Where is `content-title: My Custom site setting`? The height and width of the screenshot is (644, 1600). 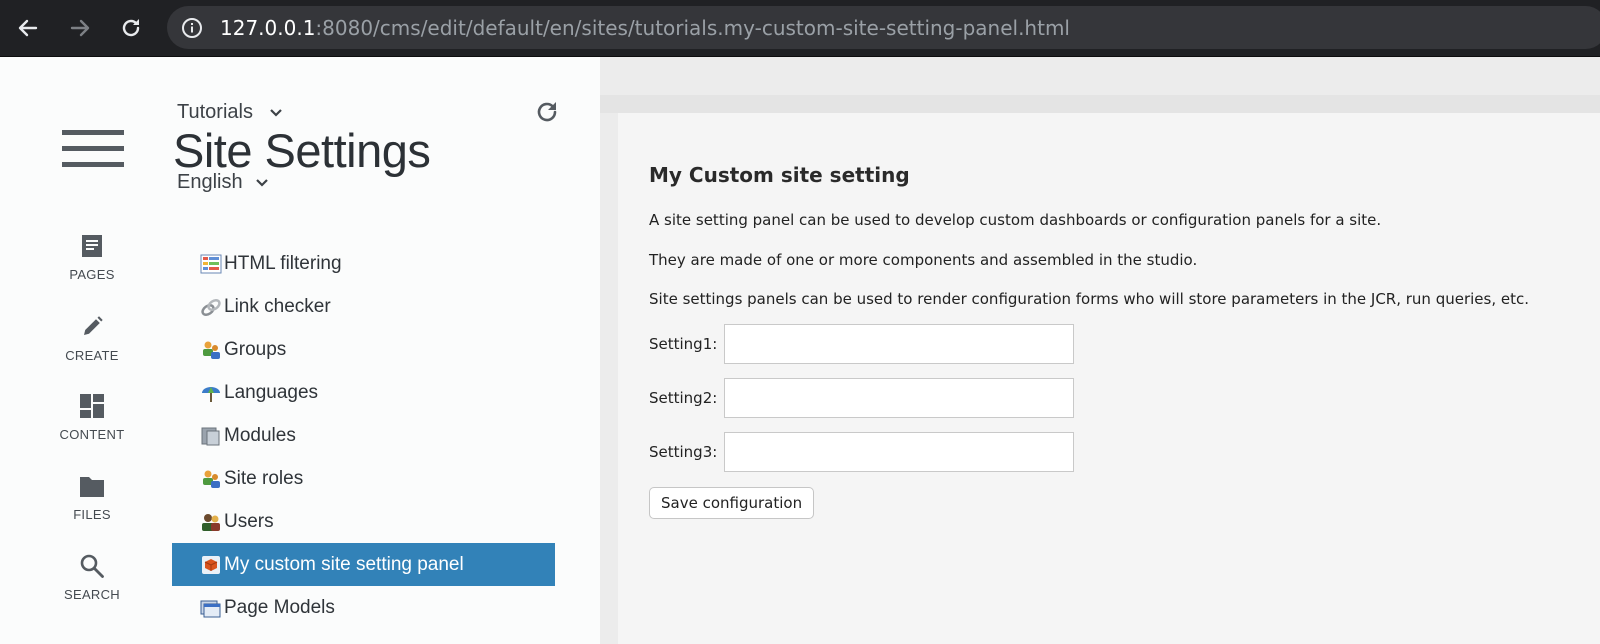
content-title: My Custom site setting is located at coordinates (779, 175).